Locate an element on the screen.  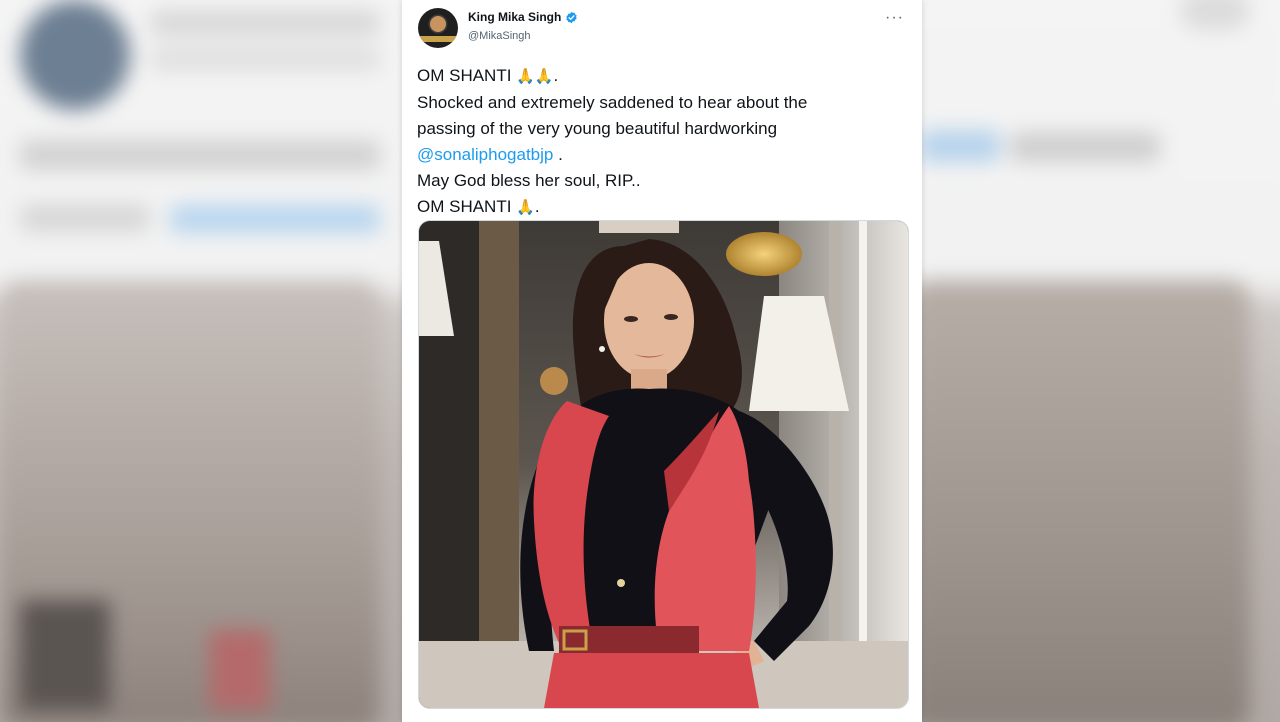
verified-badge-icon is located at coordinates (571, 17).